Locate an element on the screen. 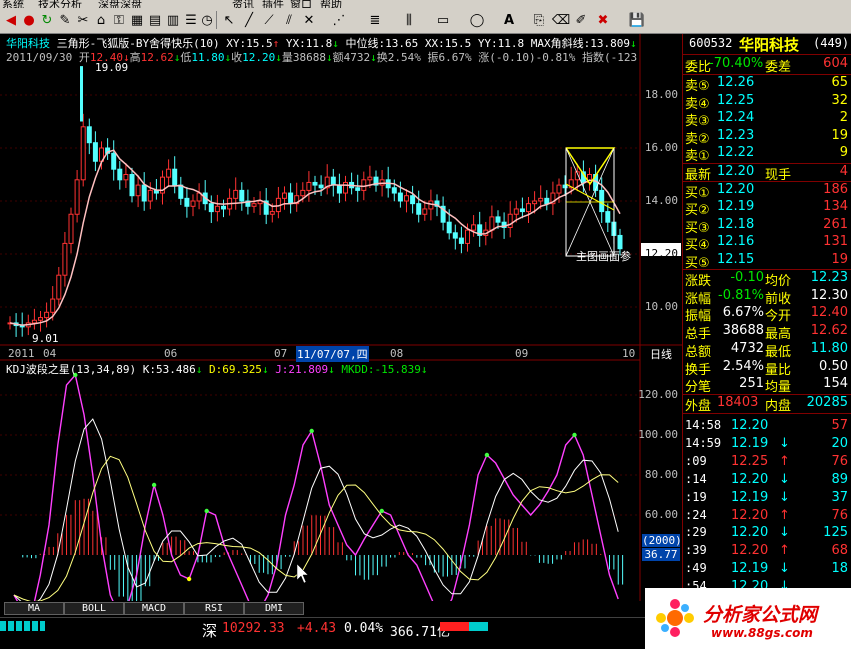 Image resolution: width=851 pixels, height=649 pixels. ray-icon: ⟋ is located at coordinates (269, 20).